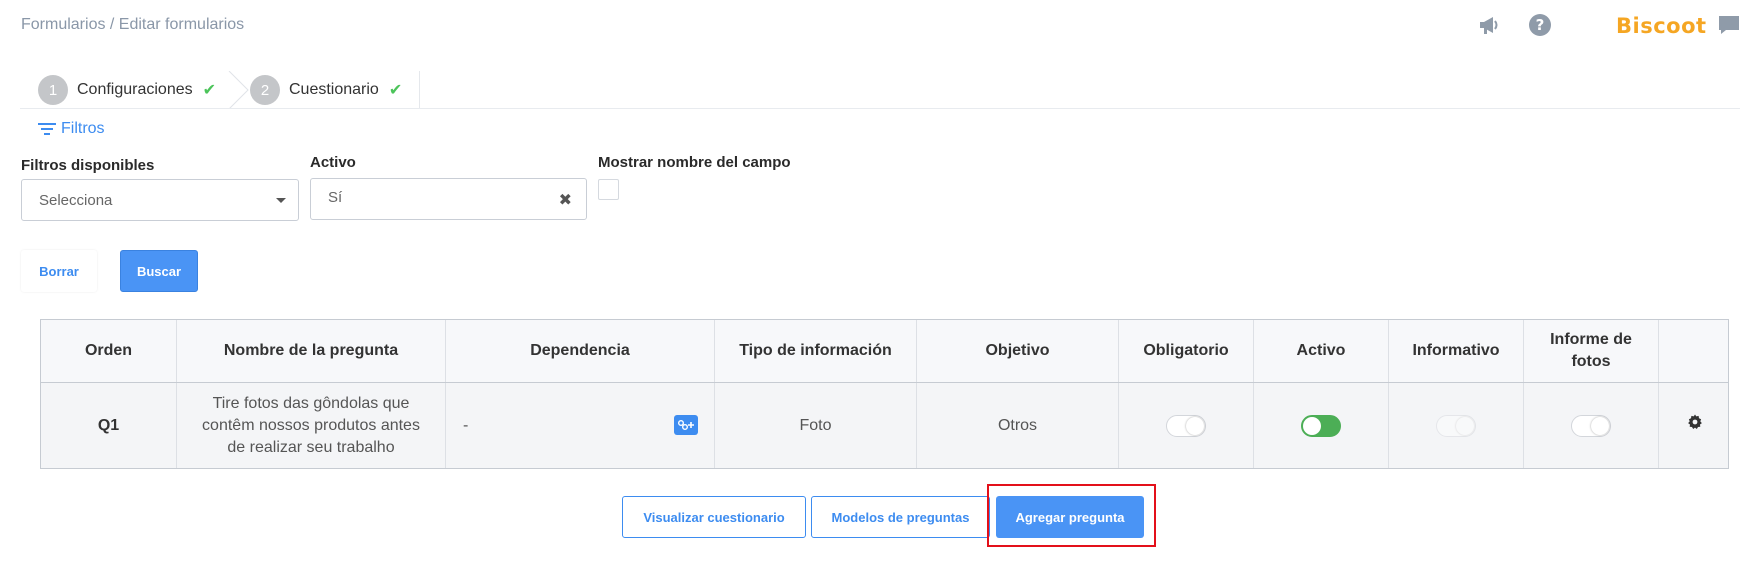 The height and width of the screenshot is (561, 1758). I want to click on activo-value: Sí, so click(335, 197).